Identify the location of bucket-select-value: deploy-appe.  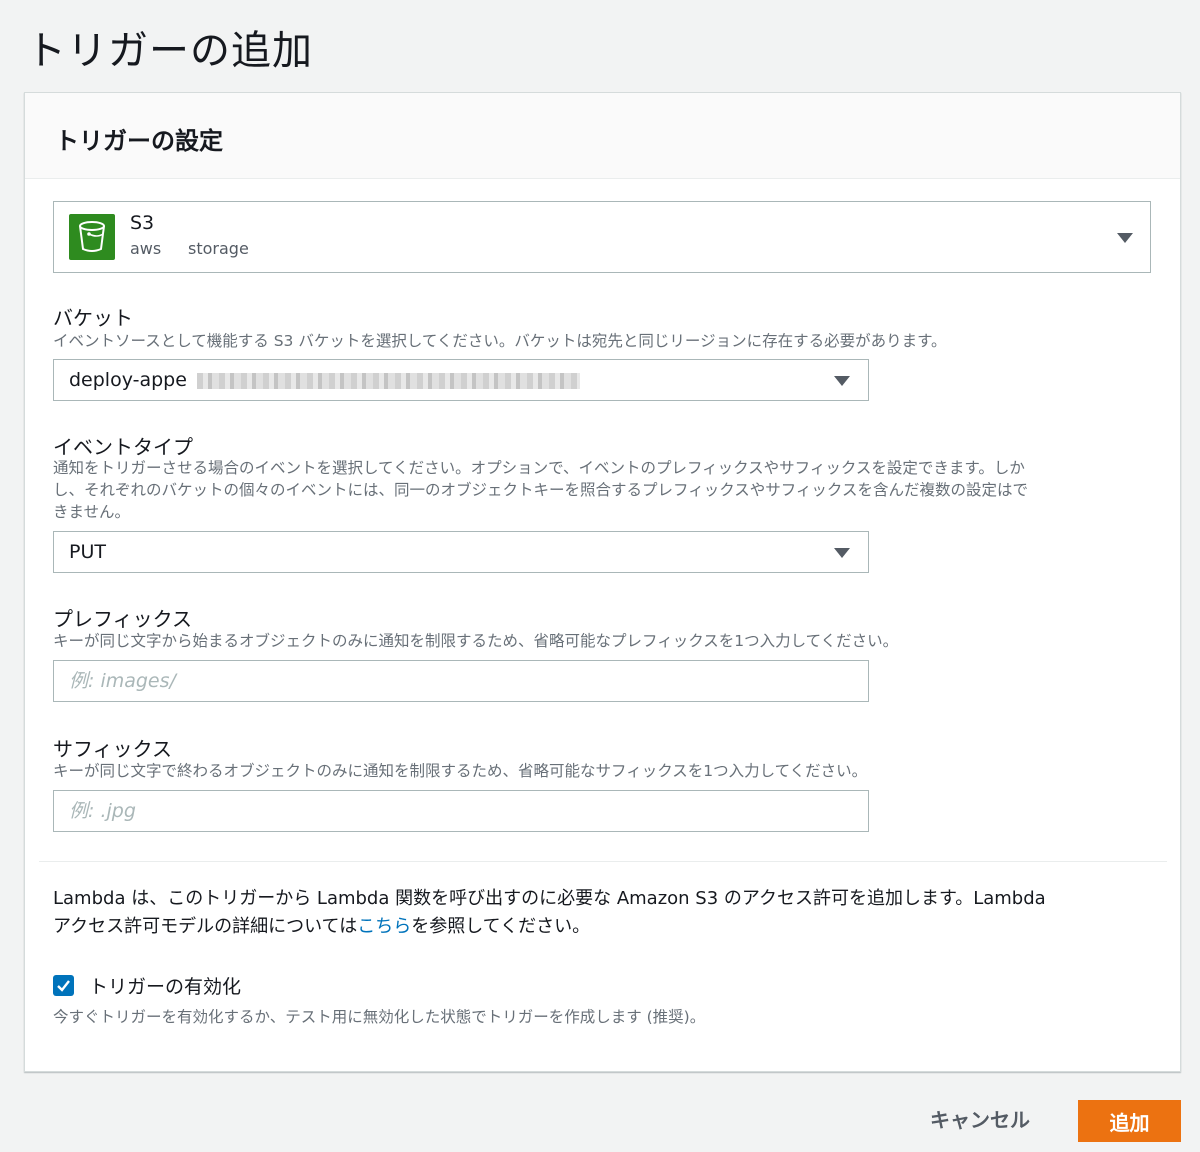
(128, 380).